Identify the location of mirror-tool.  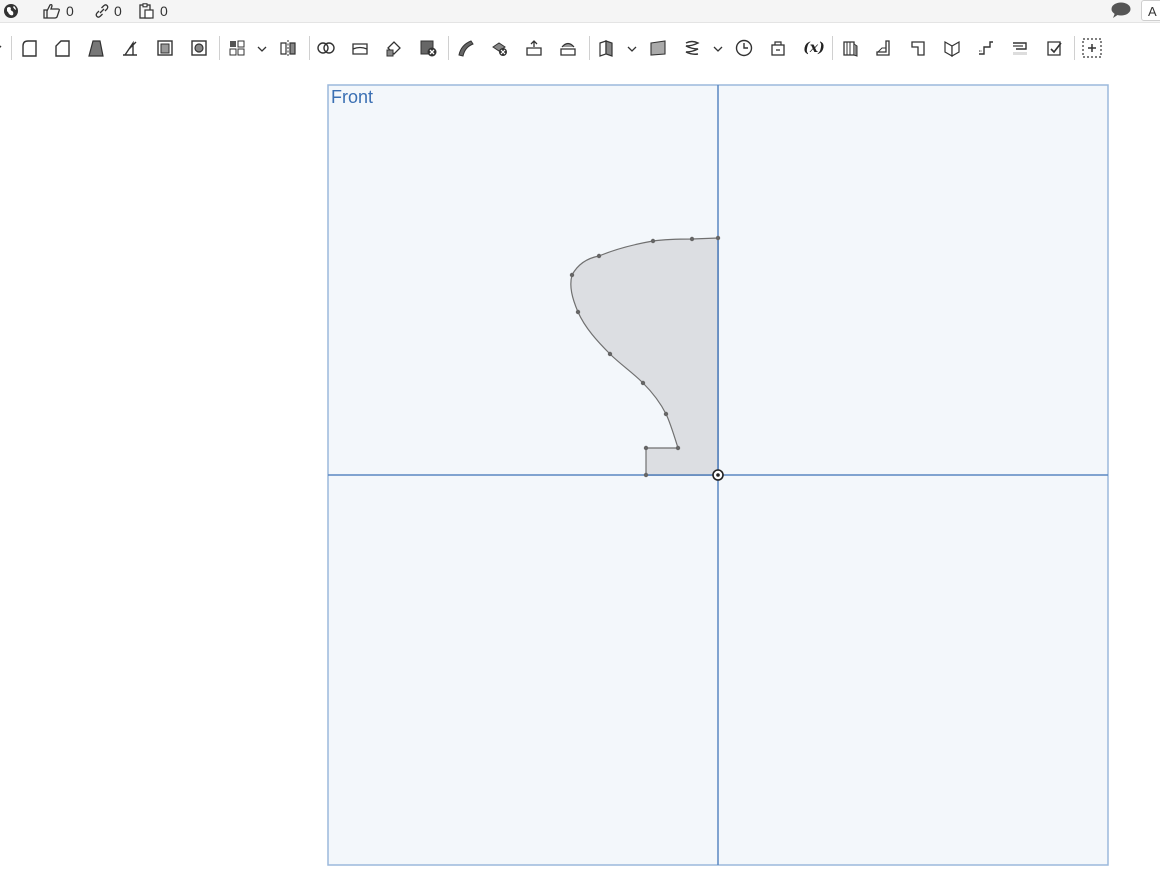
(288, 48).